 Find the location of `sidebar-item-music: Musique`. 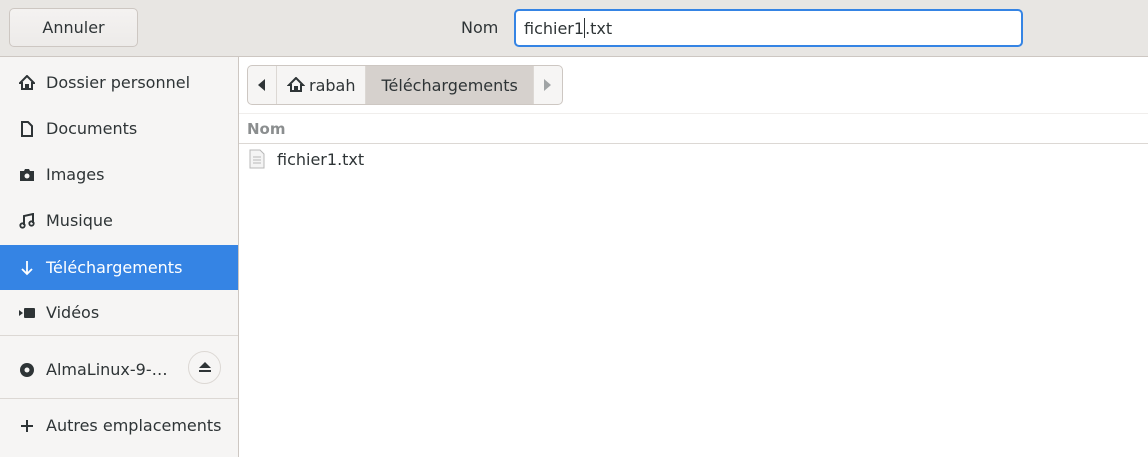

sidebar-item-music: Musique is located at coordinates (119, 220).